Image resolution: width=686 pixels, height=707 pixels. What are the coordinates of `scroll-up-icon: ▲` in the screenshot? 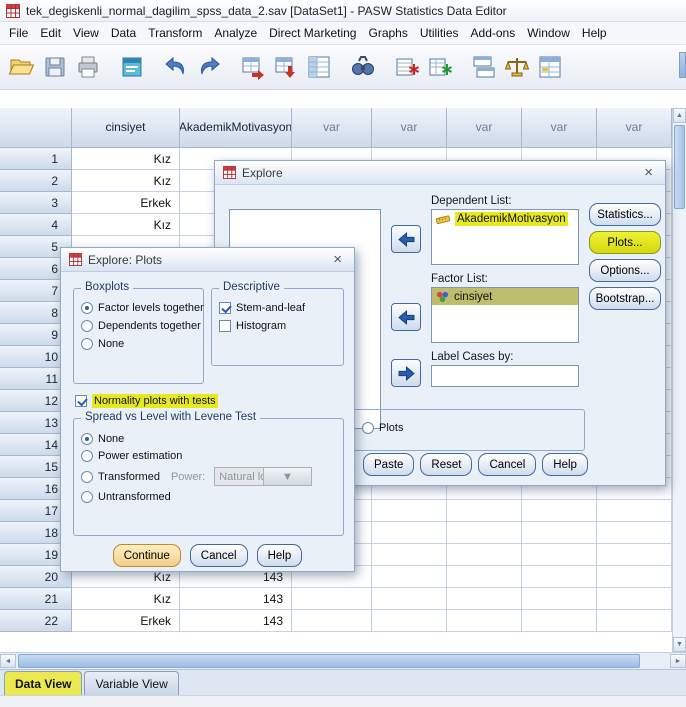 It's located at (679, 115).